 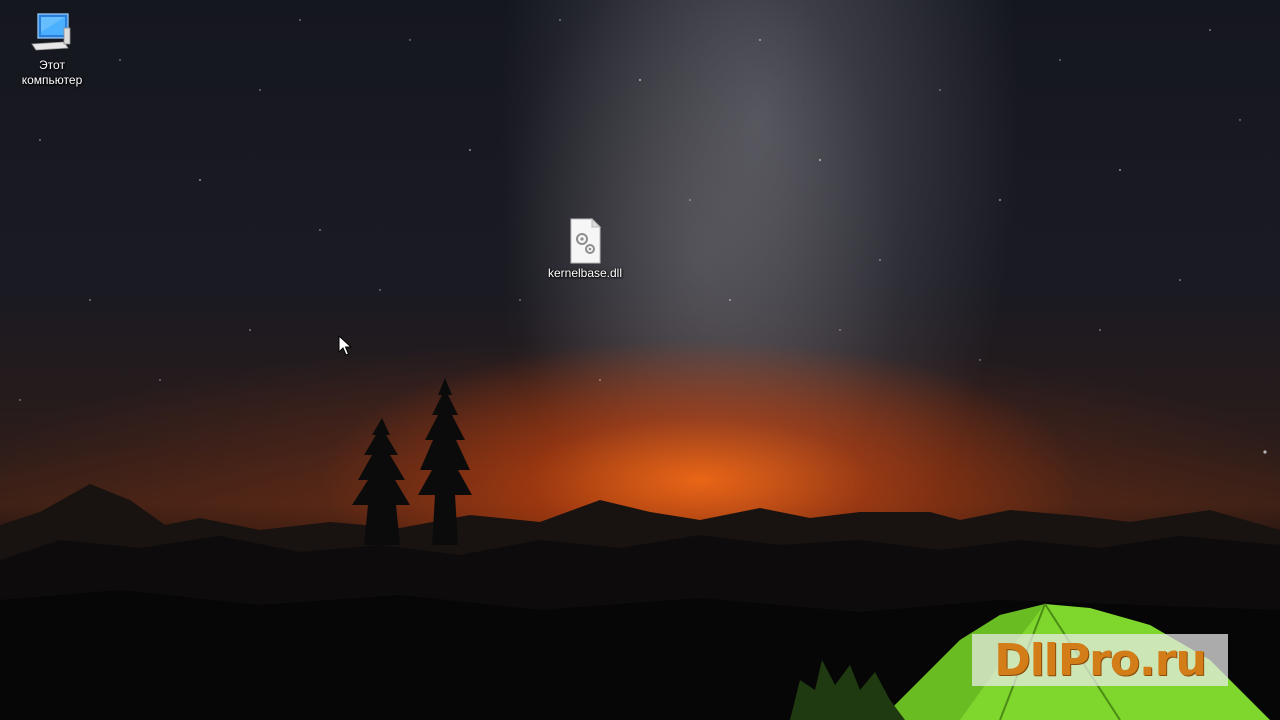 I want to click on watermark: DllPro.ru, so click(x=1100, y=660).